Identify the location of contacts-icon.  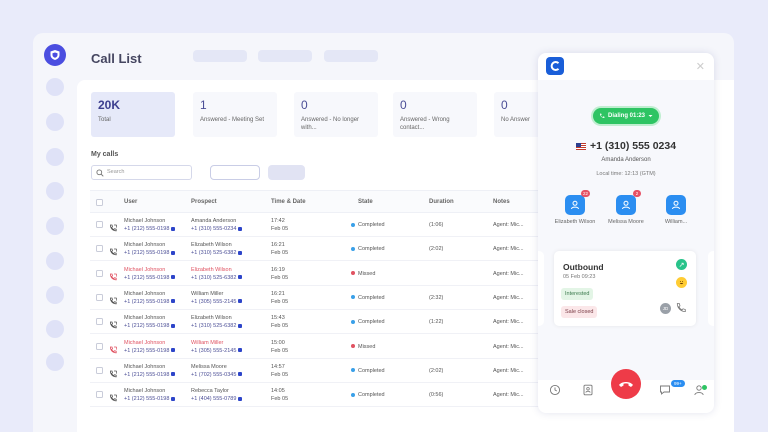
(588, 390).